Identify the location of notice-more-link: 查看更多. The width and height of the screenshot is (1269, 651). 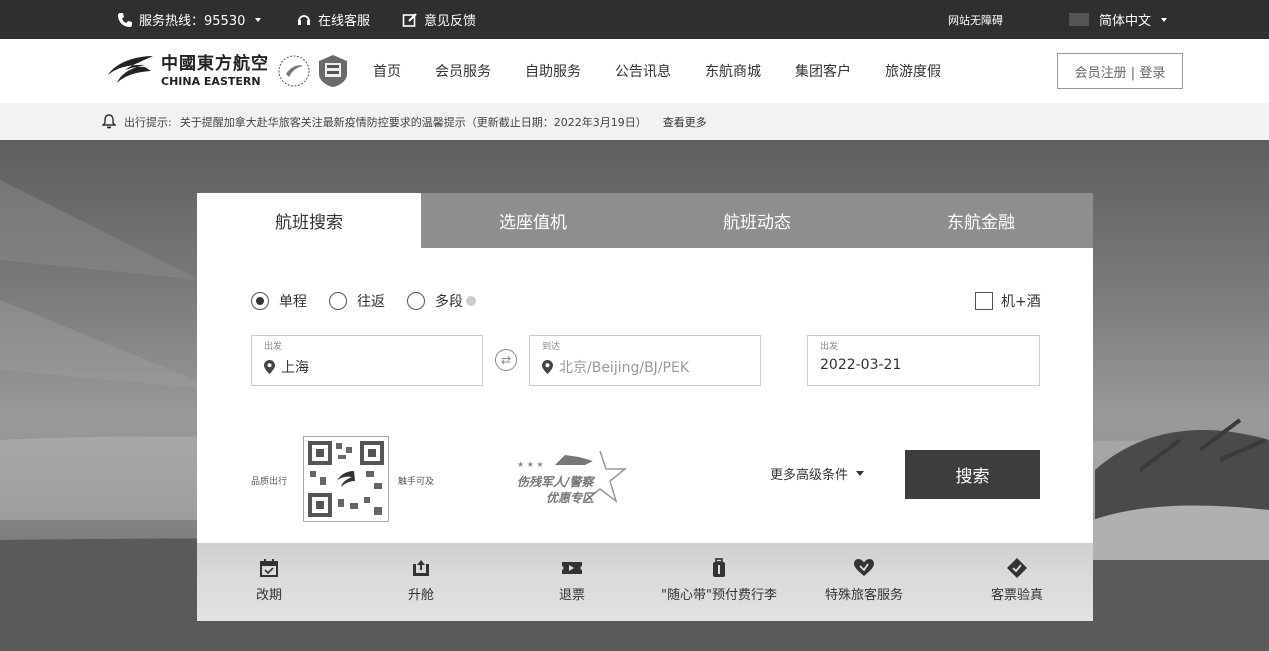
(685, 122).